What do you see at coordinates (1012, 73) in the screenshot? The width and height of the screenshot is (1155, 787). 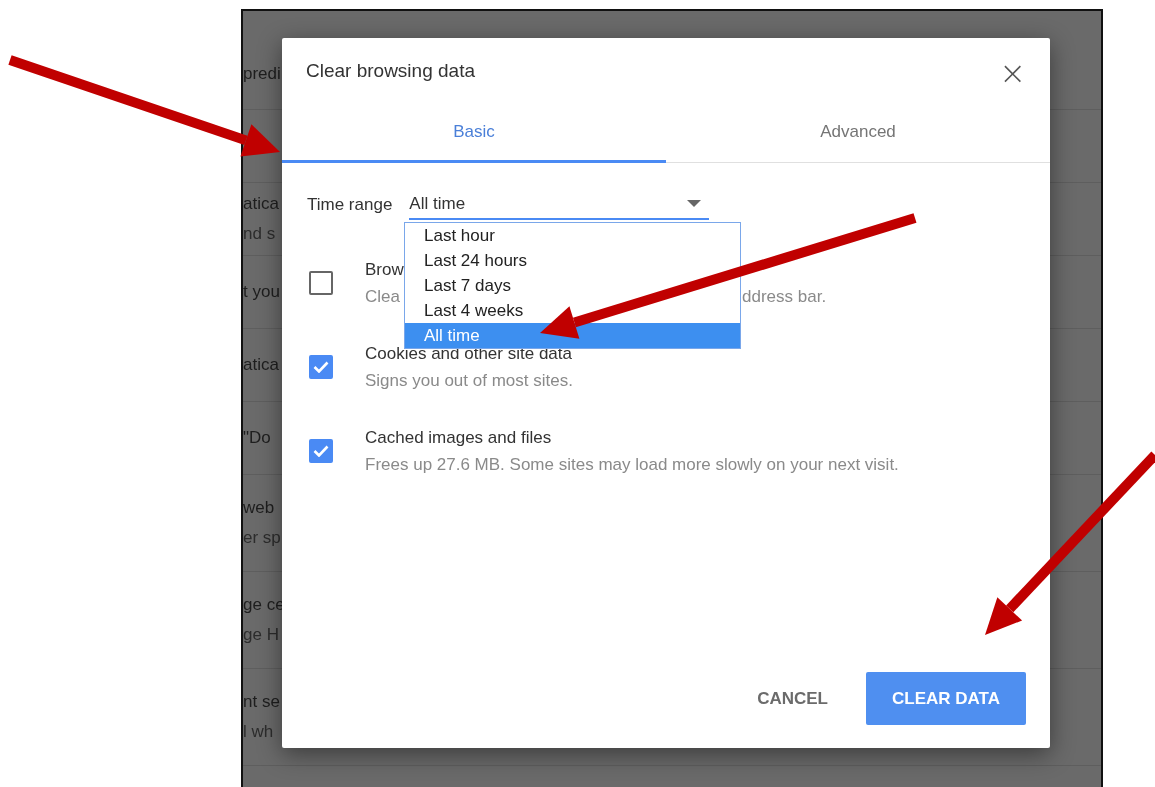 I see `close-button: ×` at bounding box center [1012, 73].